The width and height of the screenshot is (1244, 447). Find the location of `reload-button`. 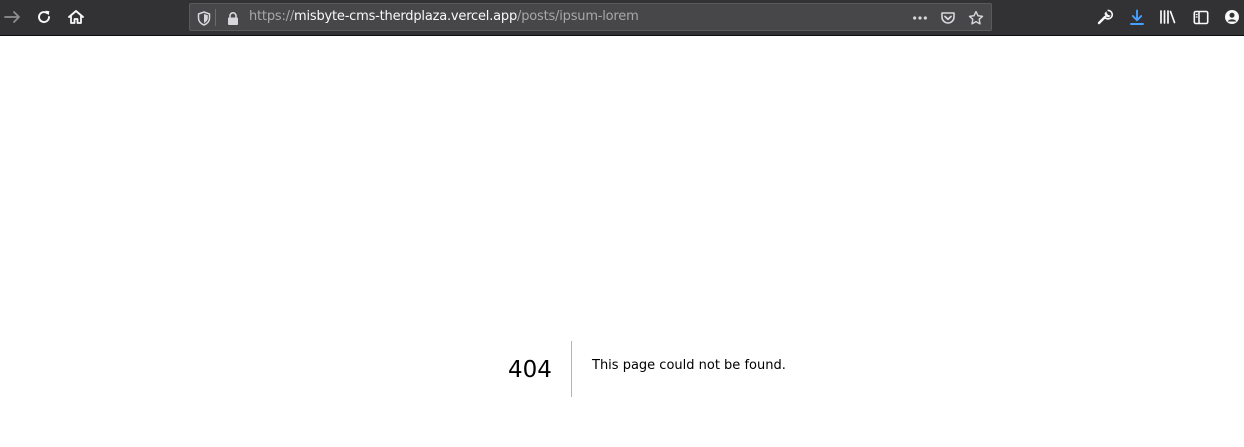

reload-button is located at coordinates (44, 17).